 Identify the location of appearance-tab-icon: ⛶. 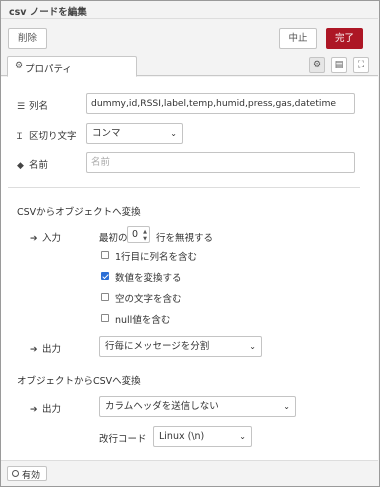
(361, 65).